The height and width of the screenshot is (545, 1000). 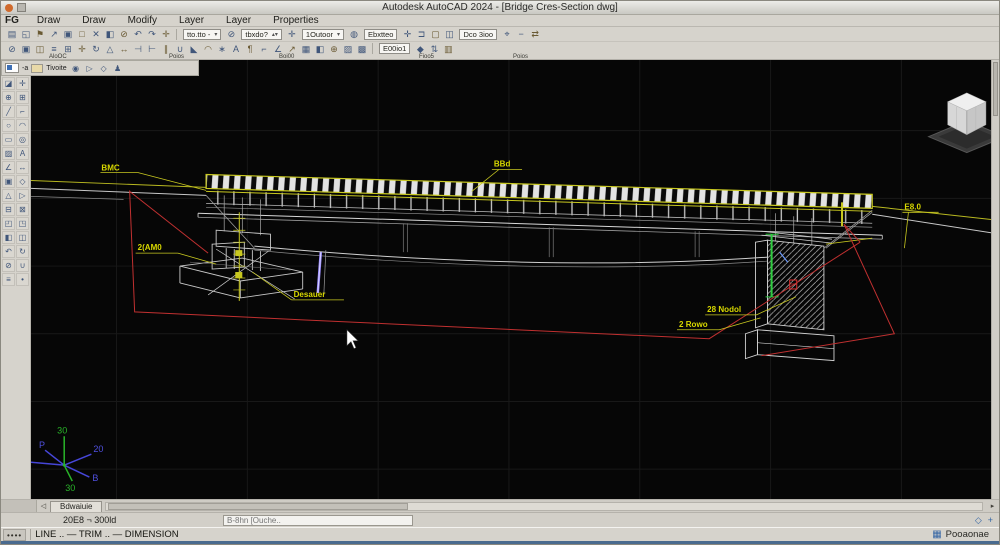 I want to click on pan-all-icon: ✛, so click(x=407, y=34).